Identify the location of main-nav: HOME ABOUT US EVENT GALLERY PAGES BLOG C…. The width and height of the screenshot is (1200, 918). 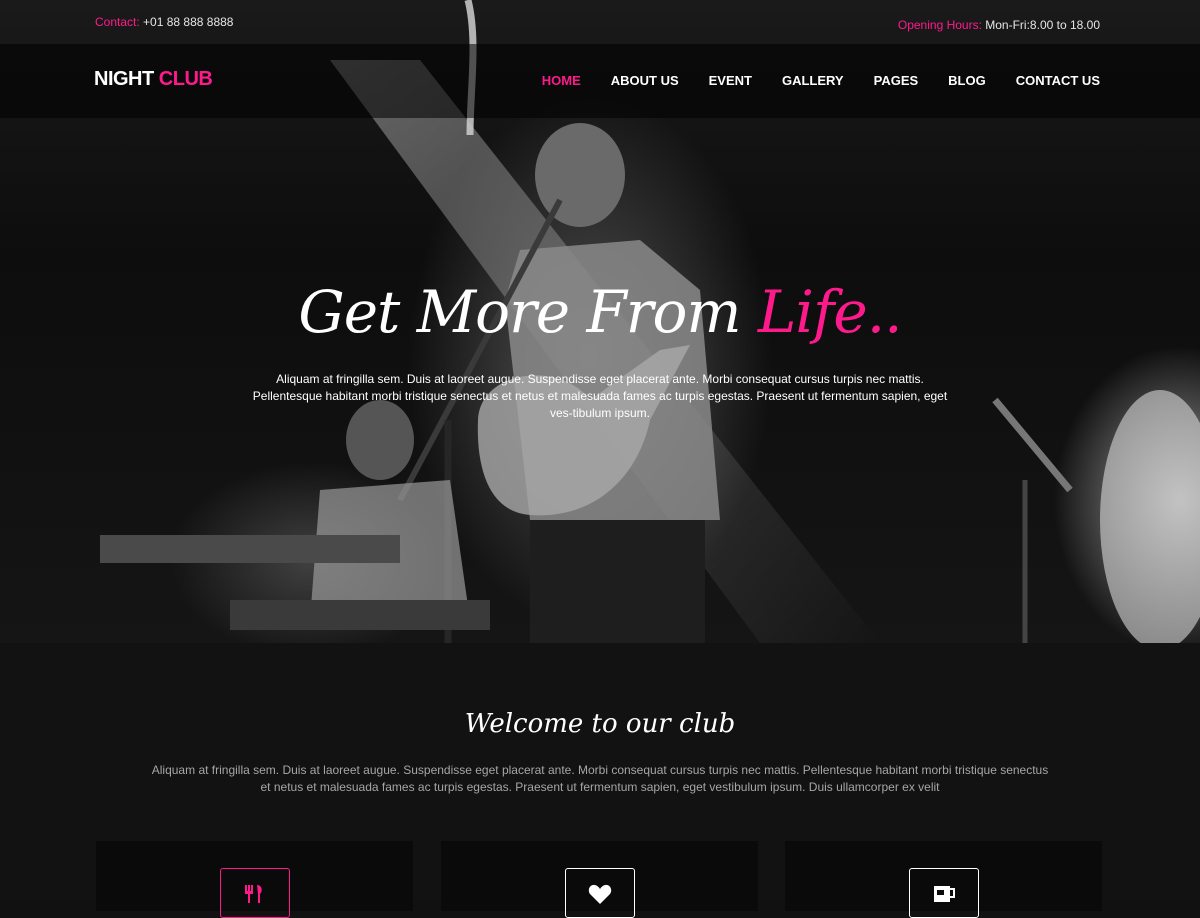
(821, 80).